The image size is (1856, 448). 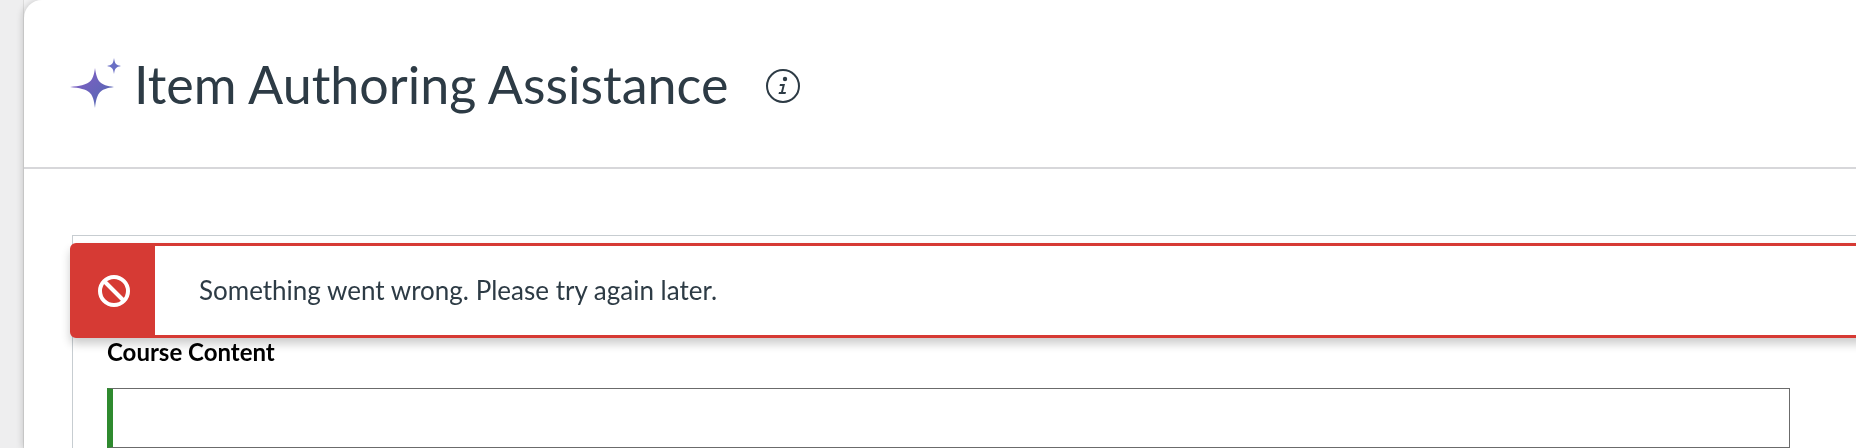 I want to click on info-icon, so click(x=783, y=85).